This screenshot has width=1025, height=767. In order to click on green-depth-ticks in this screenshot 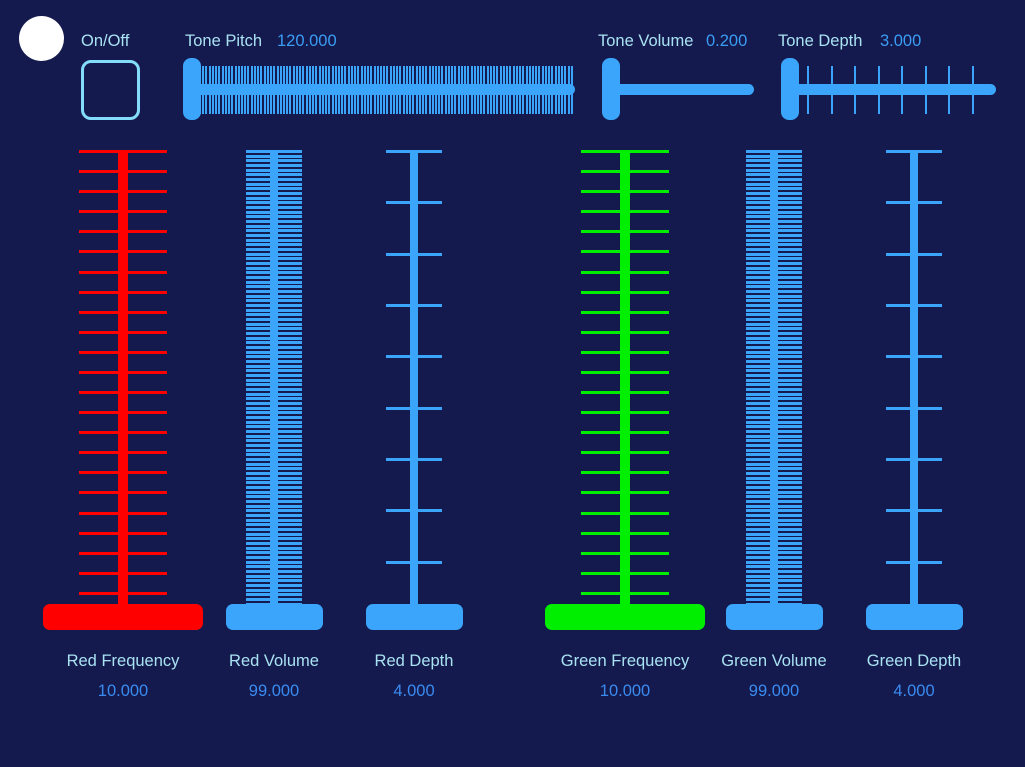, I will do `click(914, 381)`.